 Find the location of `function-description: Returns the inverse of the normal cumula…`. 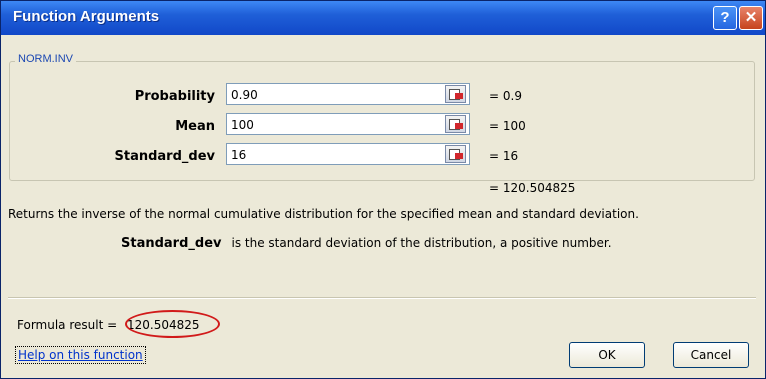

function-description: Returns the inverse of the normal cumula… is located at coordinates (323, 214).